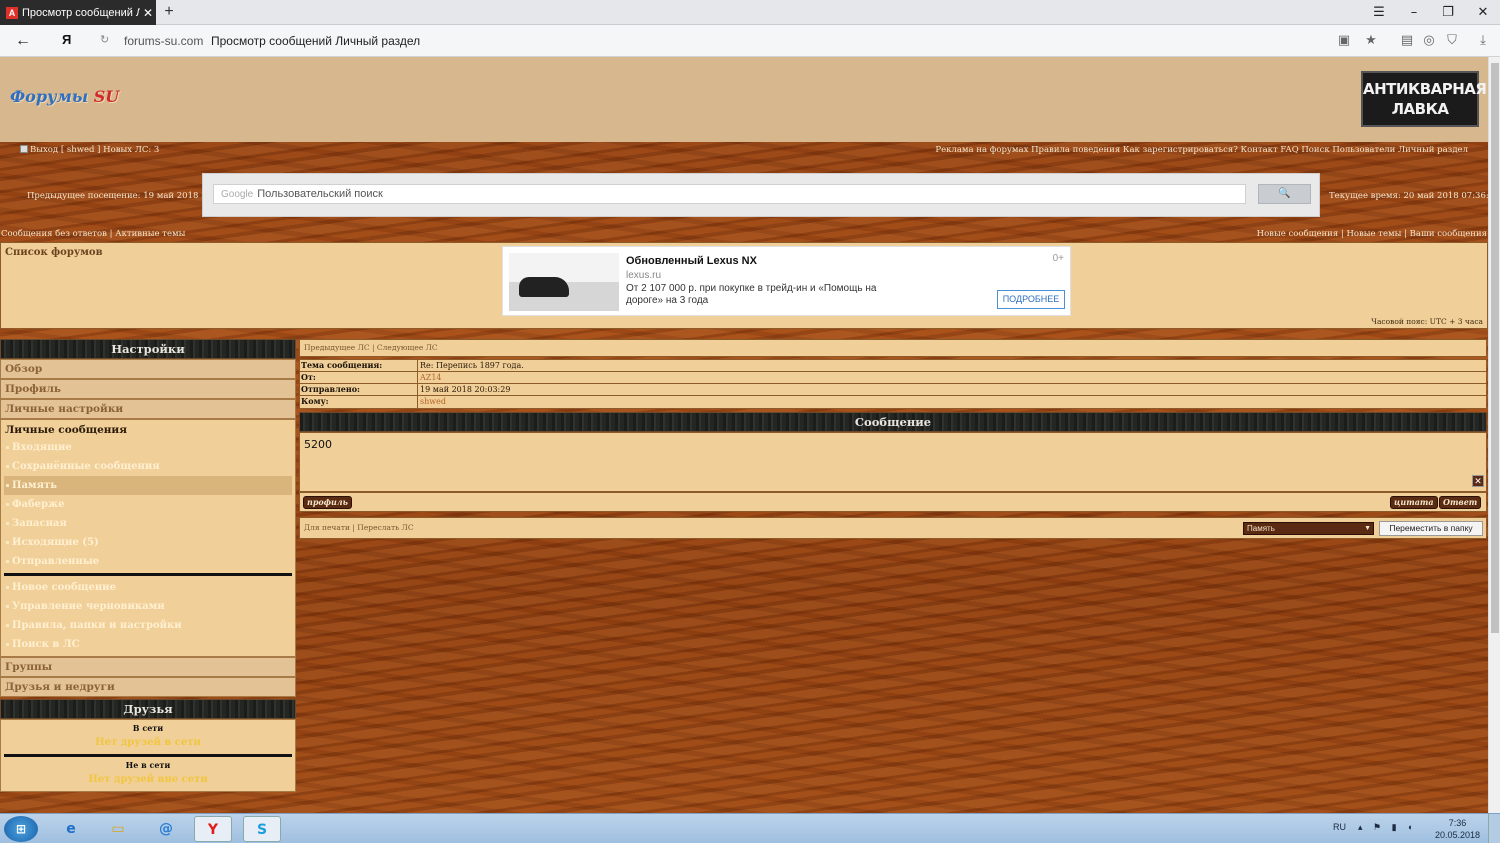 The width and height of the screenshot is (1500, 843). I want to click on online-label: В сети, so click(148, 728).